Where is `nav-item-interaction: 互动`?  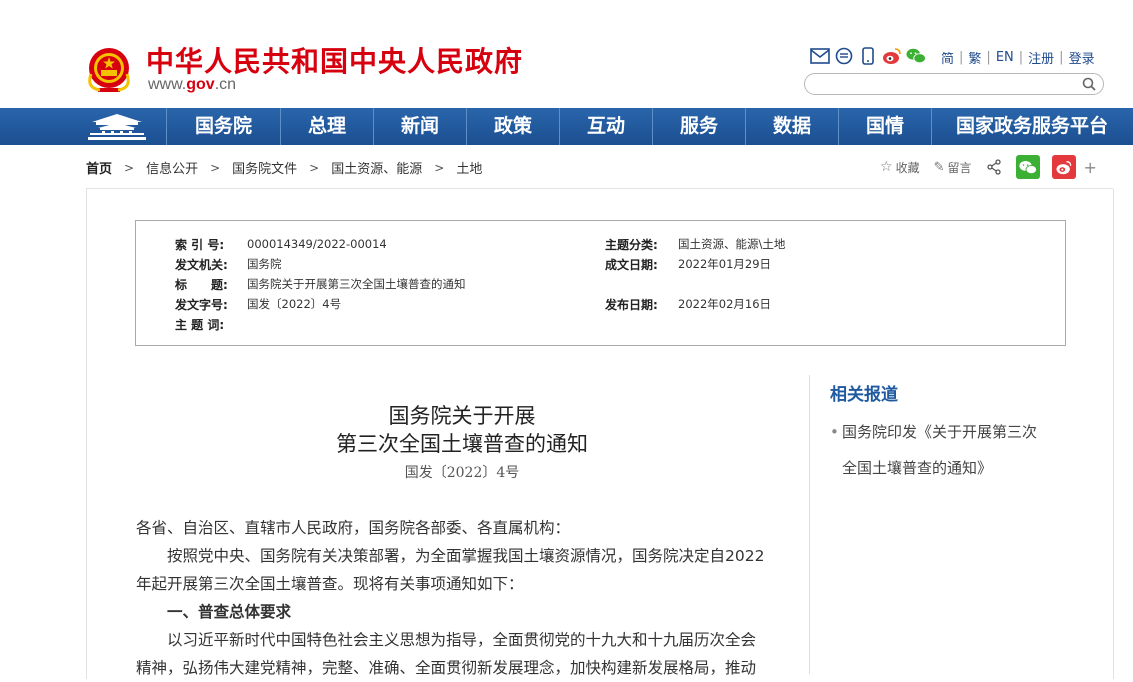
nav-item-interaction: 互动 is located at coordinates (605, 126).